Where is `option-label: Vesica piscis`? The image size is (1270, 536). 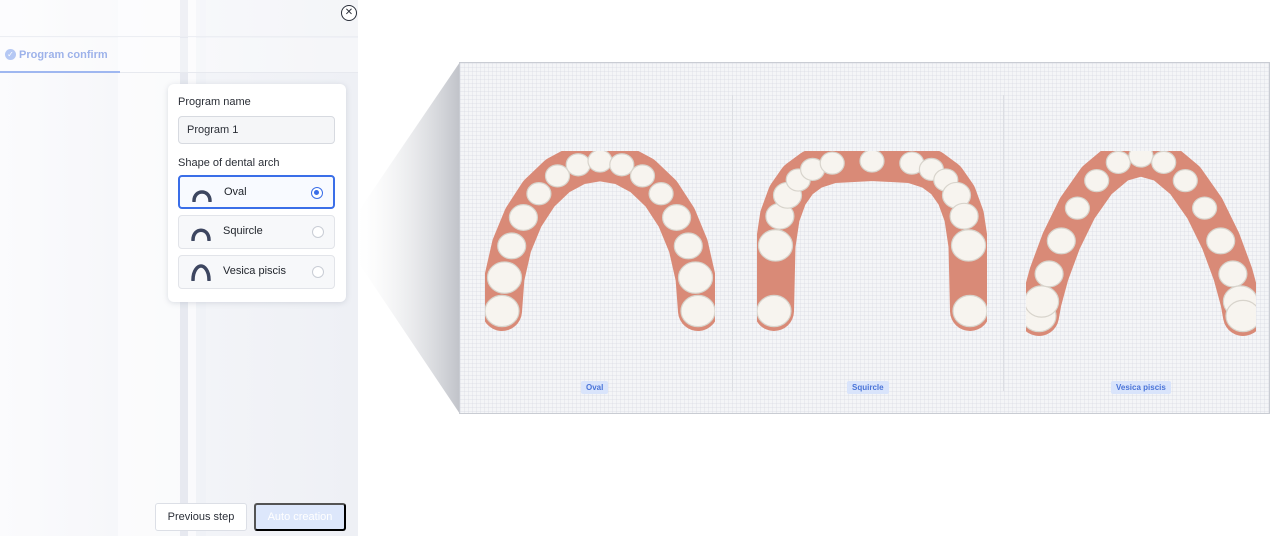 option-label: Vesica piscis is located at coordinates (254, 271).